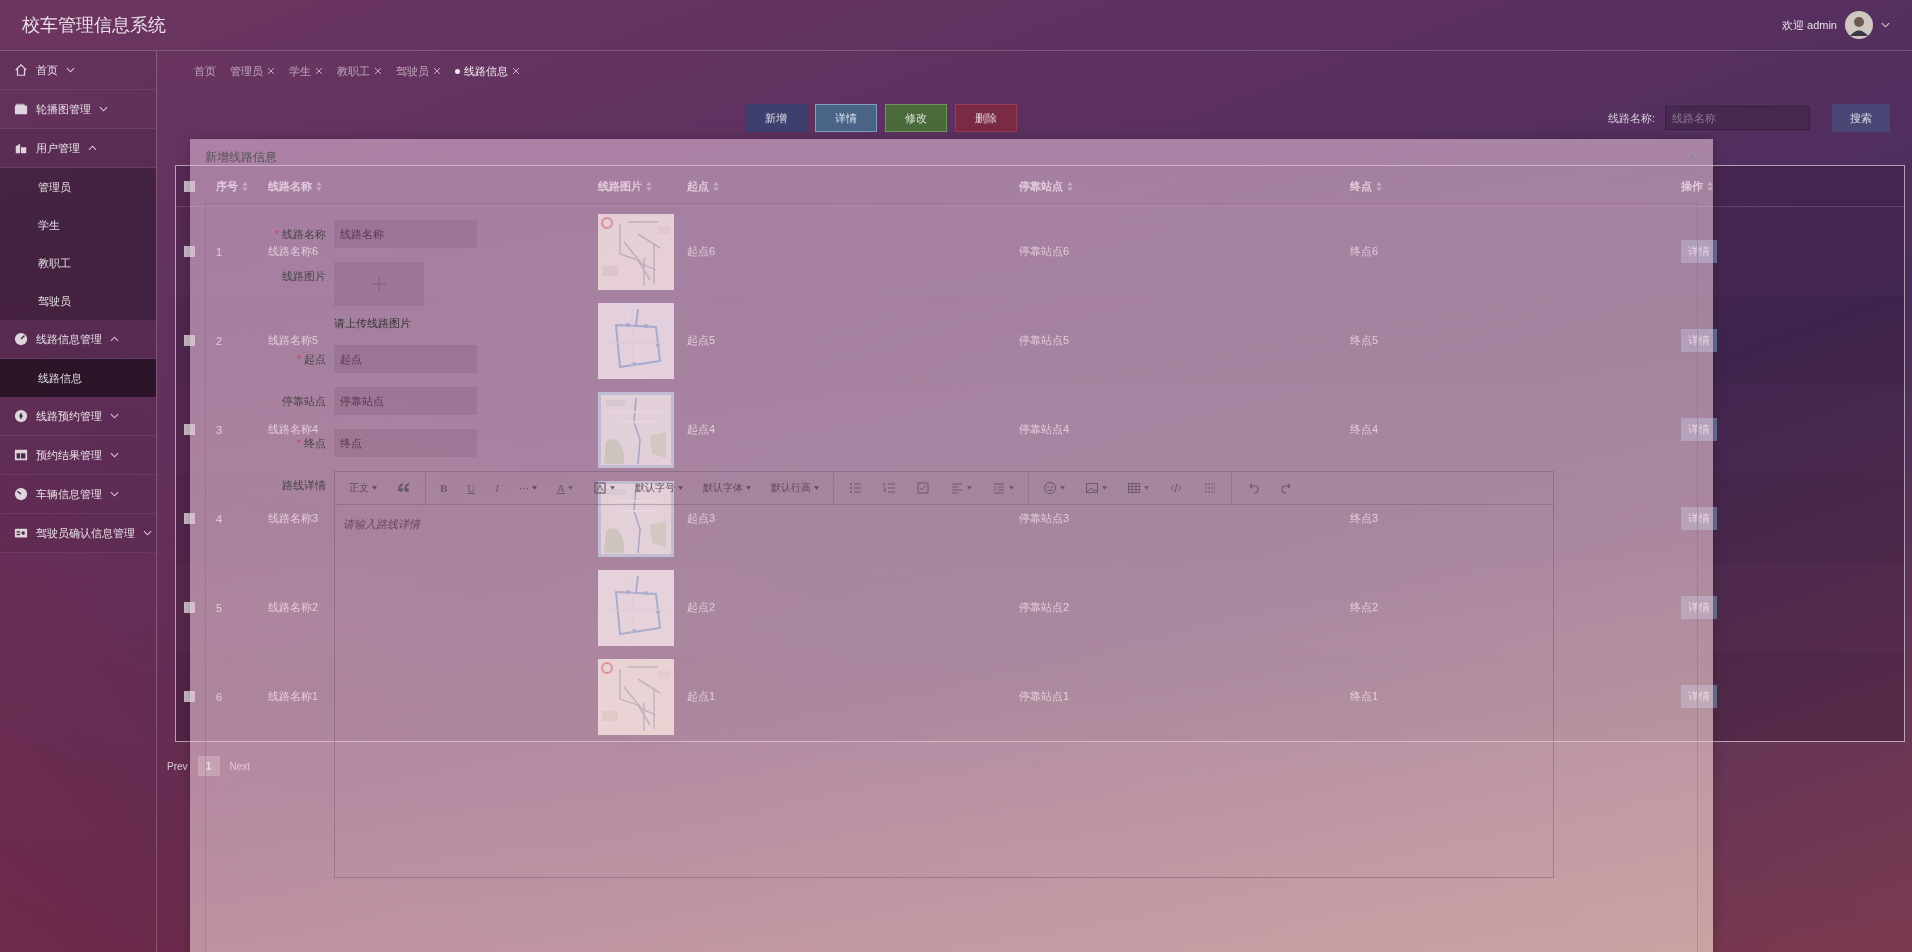 The height and width of the screenshot is (952, 1912). What do you see at coordinates (794, 488) in the screenshot?
I see `toolbar-button: 默认行高` at bounding box center [794, 488].